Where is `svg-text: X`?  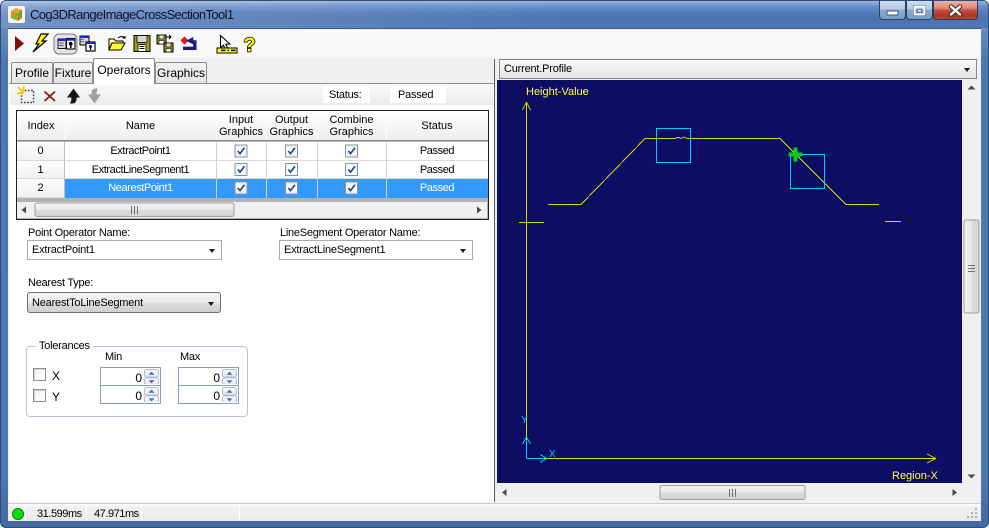
svg-text: X is located at coordinates (552, 454).